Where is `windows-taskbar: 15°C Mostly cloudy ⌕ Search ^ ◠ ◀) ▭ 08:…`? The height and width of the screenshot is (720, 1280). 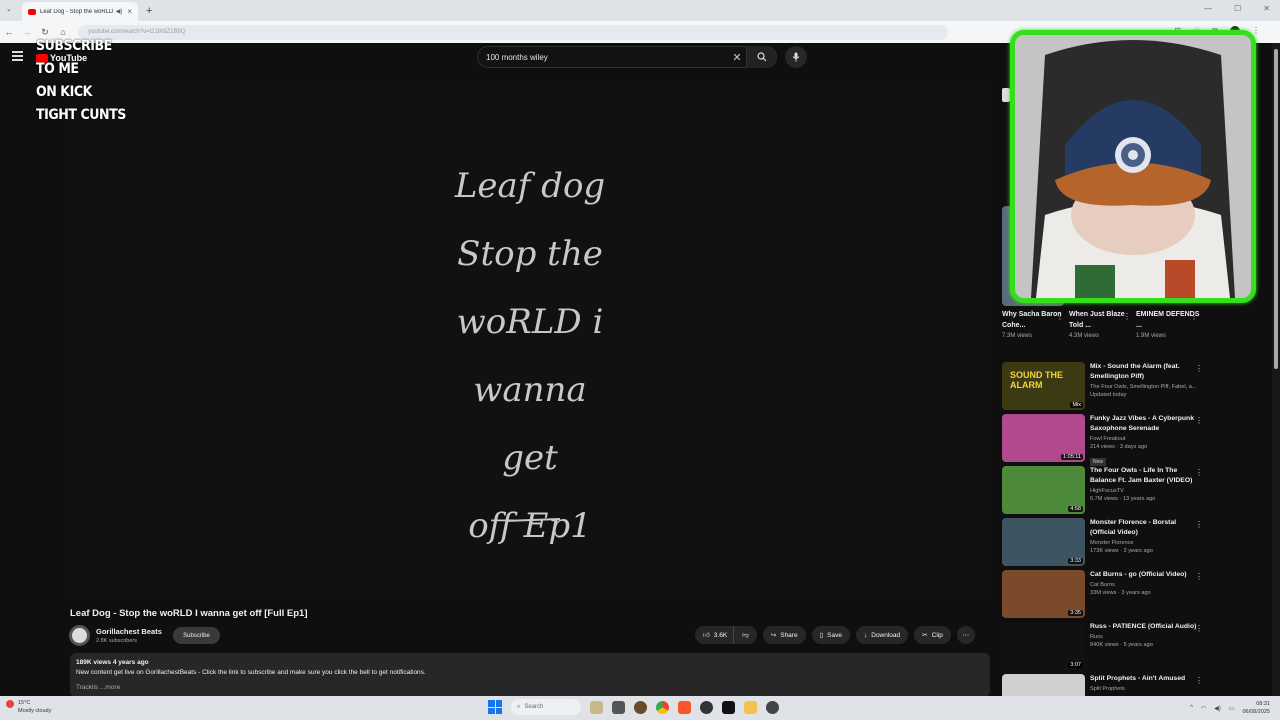 windows-taskbar: 15°C Mostly cloudy ⌕ Search ^ ◠ ◀) ▭ 08:… is located at coordinates (640, 708).